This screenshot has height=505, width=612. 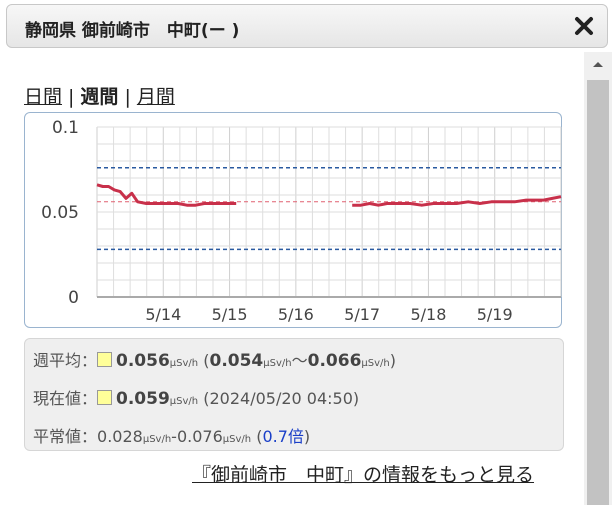 What do you see at coordinates (230, 314) in the screenshot?
I see `x-tick-label: 5/15` at bounding box center [230, 314].